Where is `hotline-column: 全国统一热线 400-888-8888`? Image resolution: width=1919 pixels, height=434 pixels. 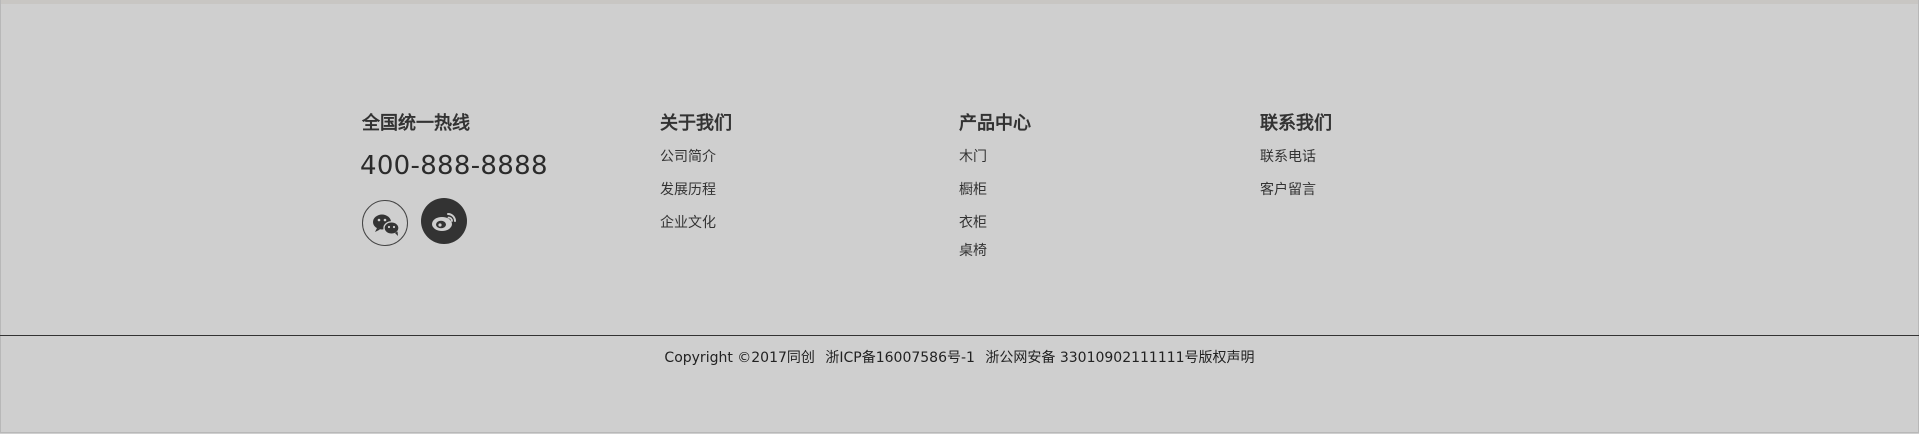
hotline-column: 全国统一热线 400-888-8888 is located at coordinates (453, 179).